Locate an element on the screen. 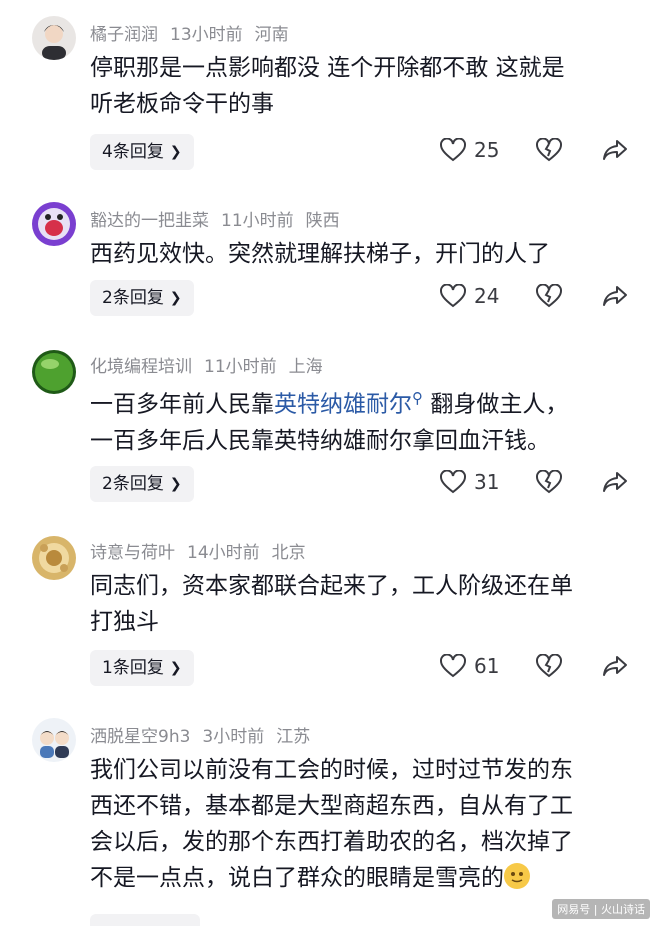 The image size is (660, 926). search-icon: ⚲ is located at coordinates (417, 398).